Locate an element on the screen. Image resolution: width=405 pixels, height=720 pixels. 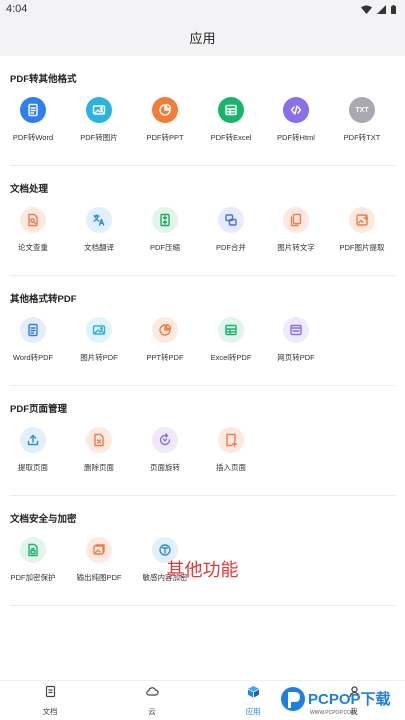
compress-icon is located at coordinates (165, 220).